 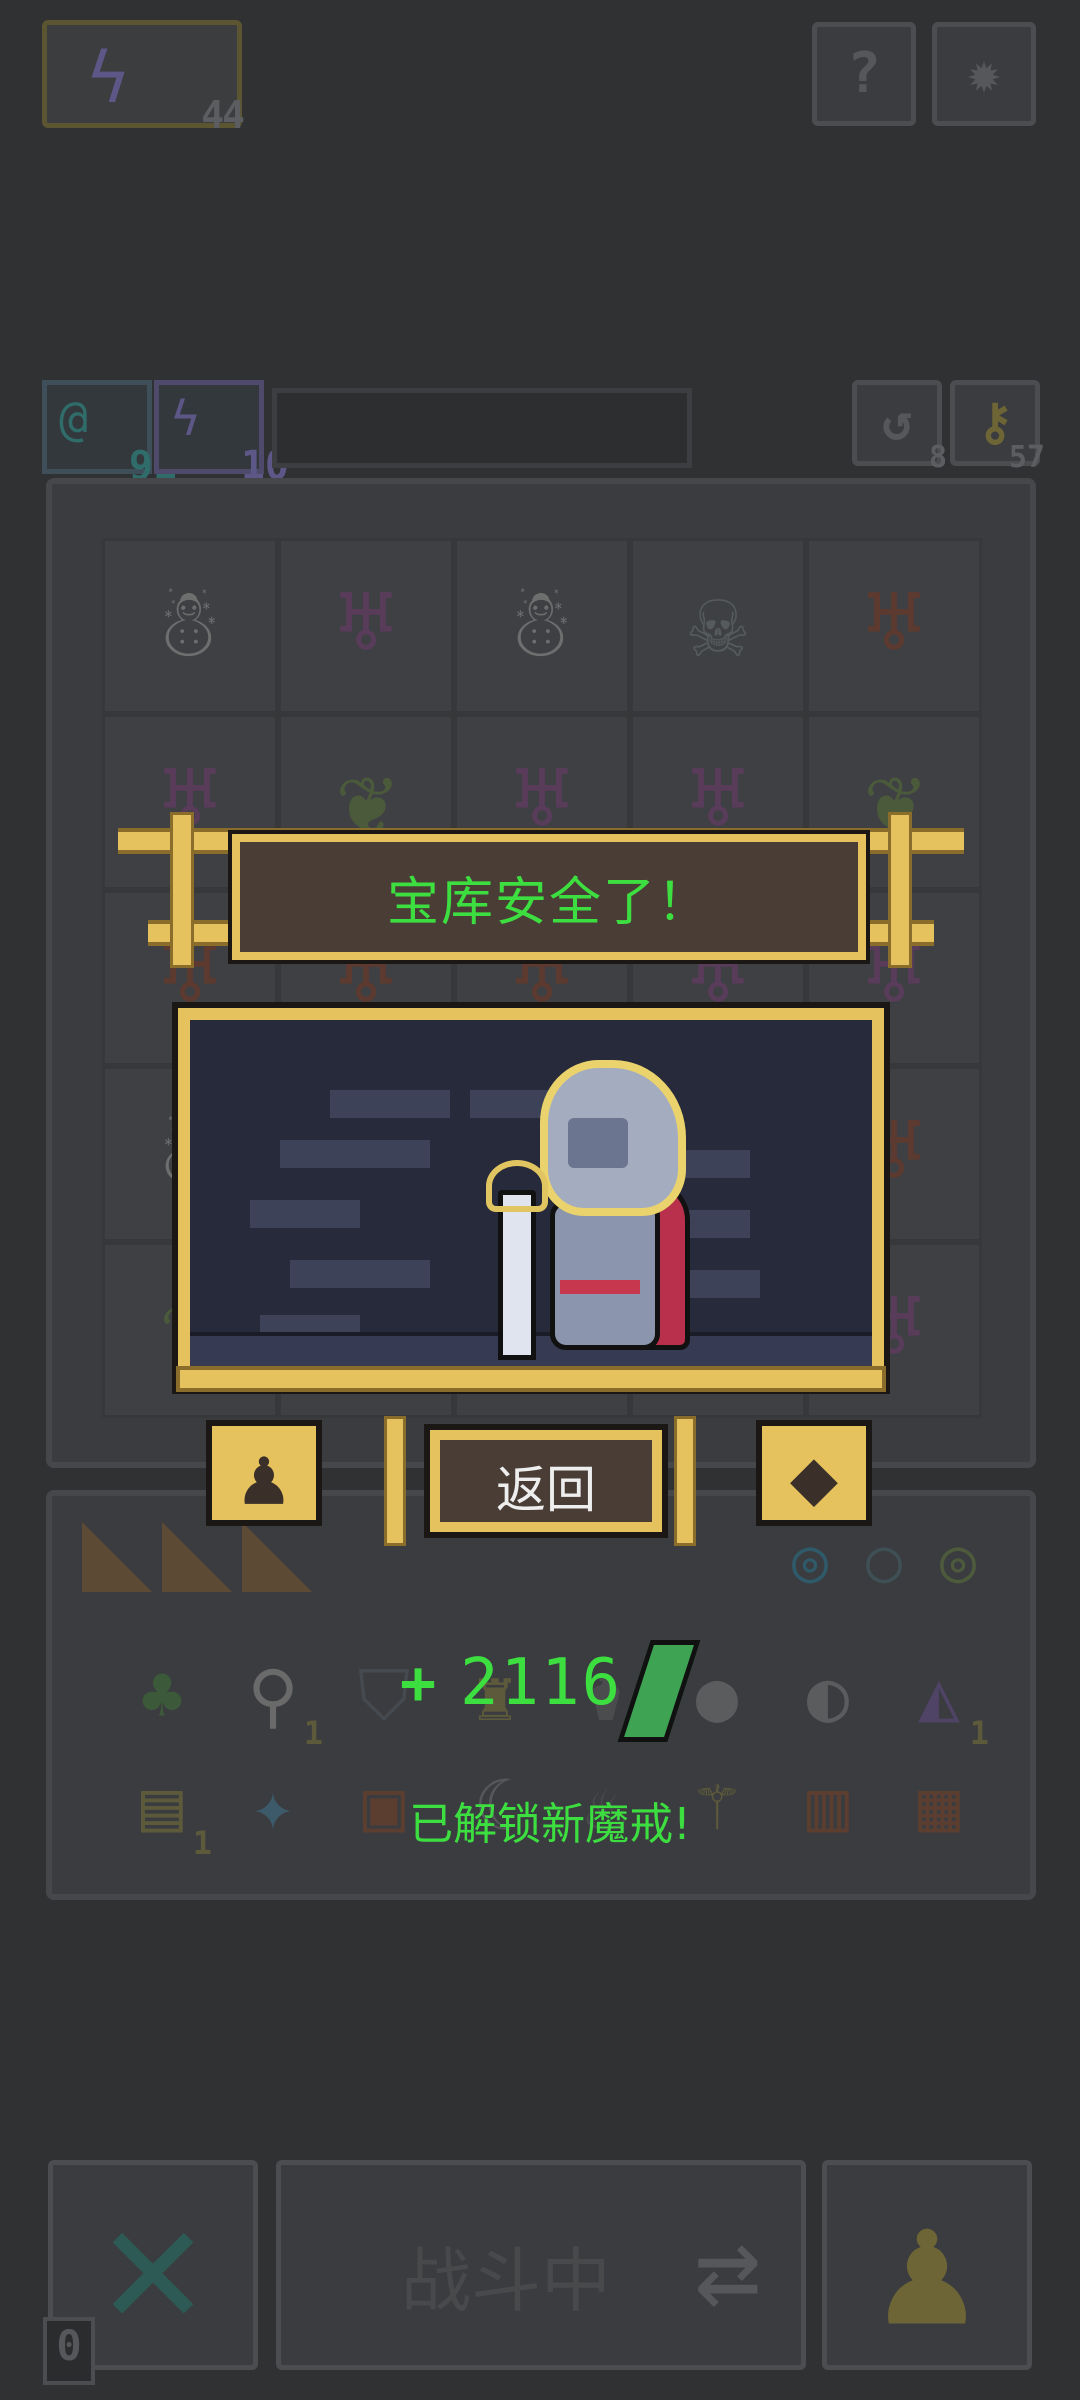 I want to click on banner-box: 宝库安全了！, so click(x=549, y=897).